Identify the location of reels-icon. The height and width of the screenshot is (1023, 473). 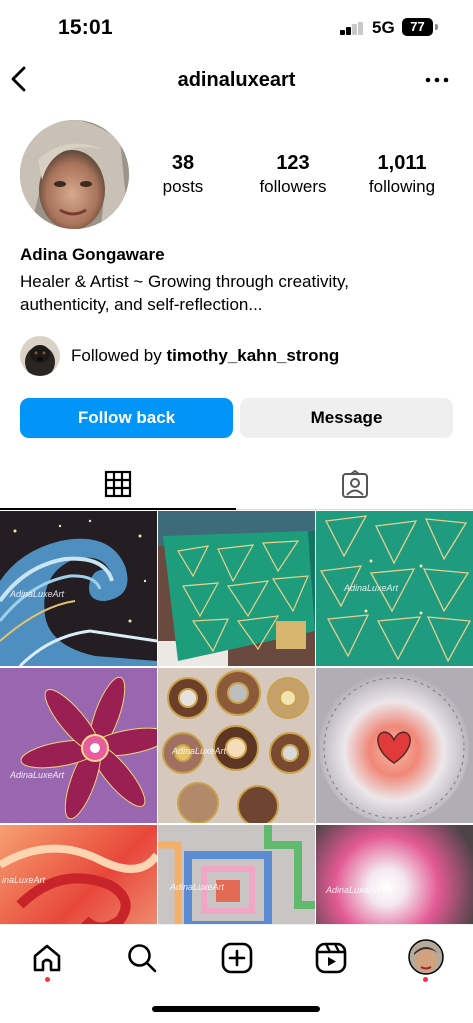
(331, 958).